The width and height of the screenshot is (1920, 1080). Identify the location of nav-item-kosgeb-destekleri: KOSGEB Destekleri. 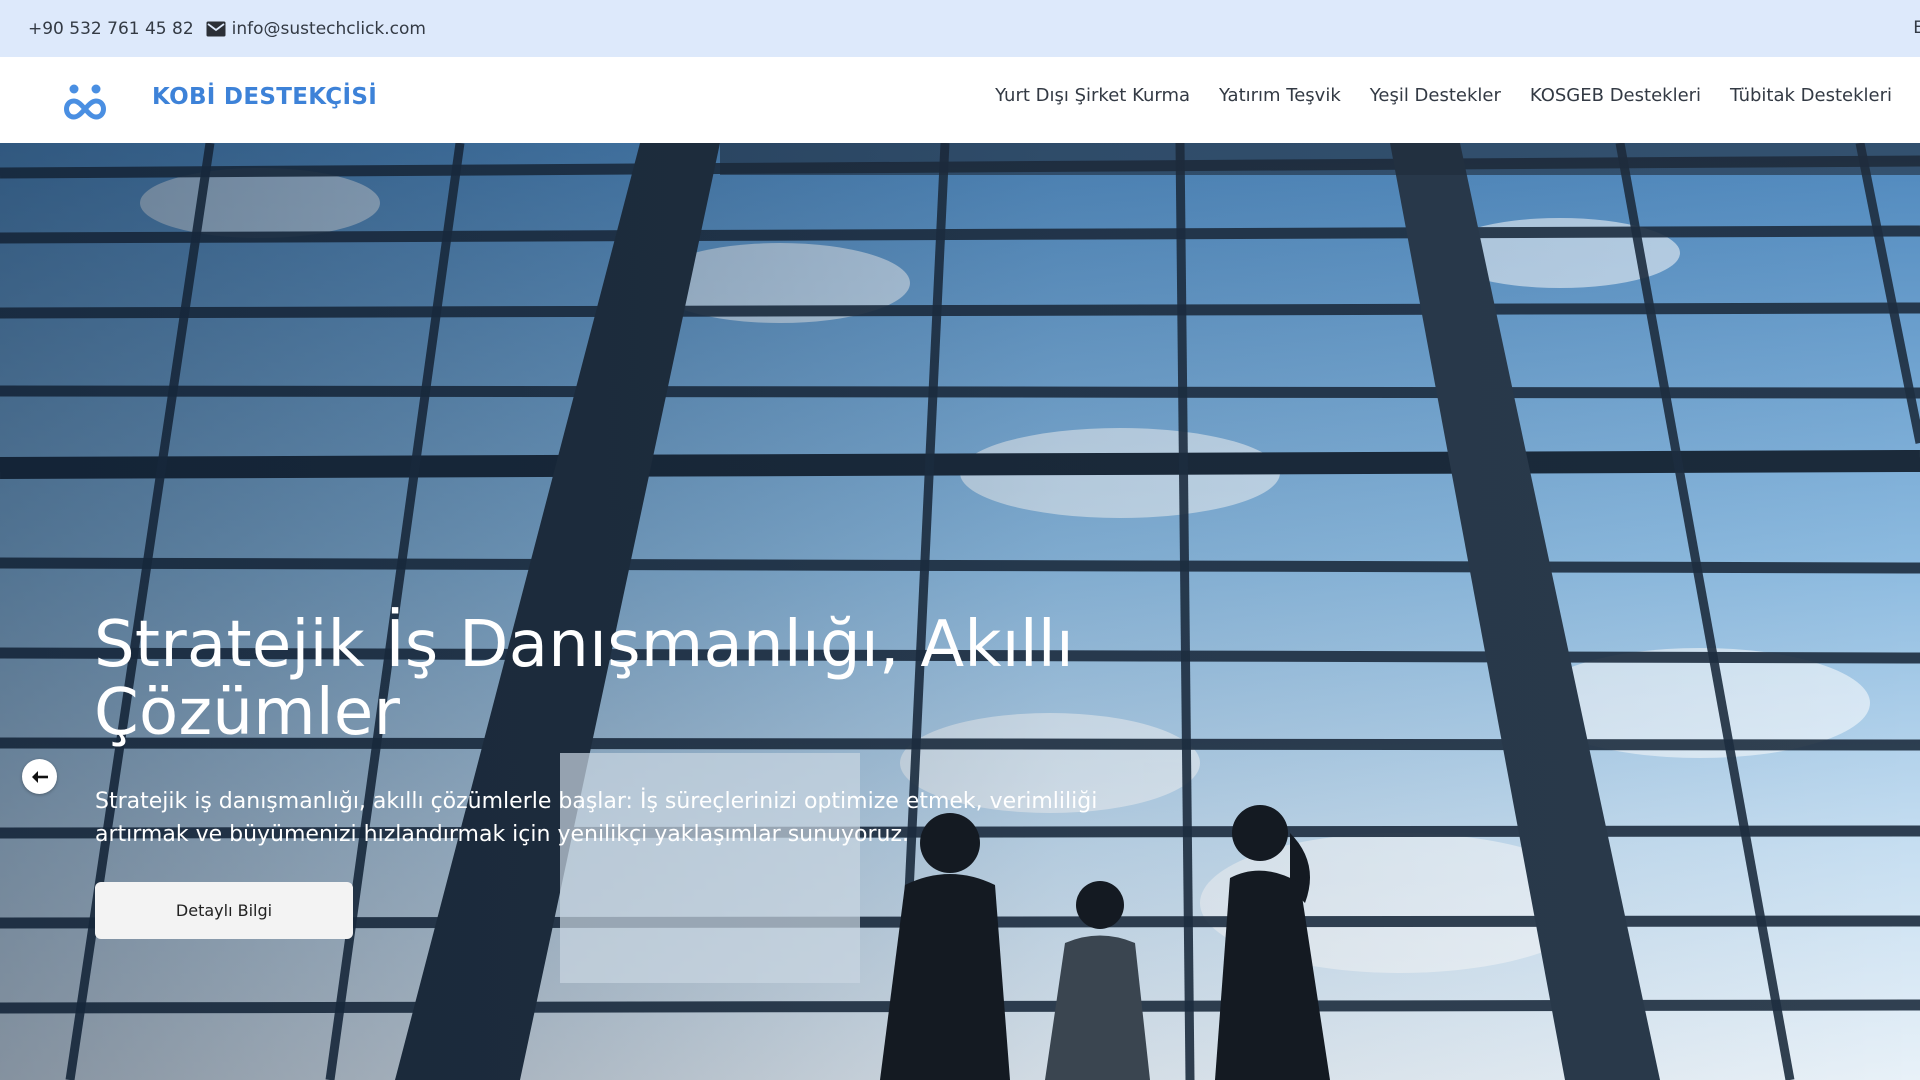
(1615, 95).